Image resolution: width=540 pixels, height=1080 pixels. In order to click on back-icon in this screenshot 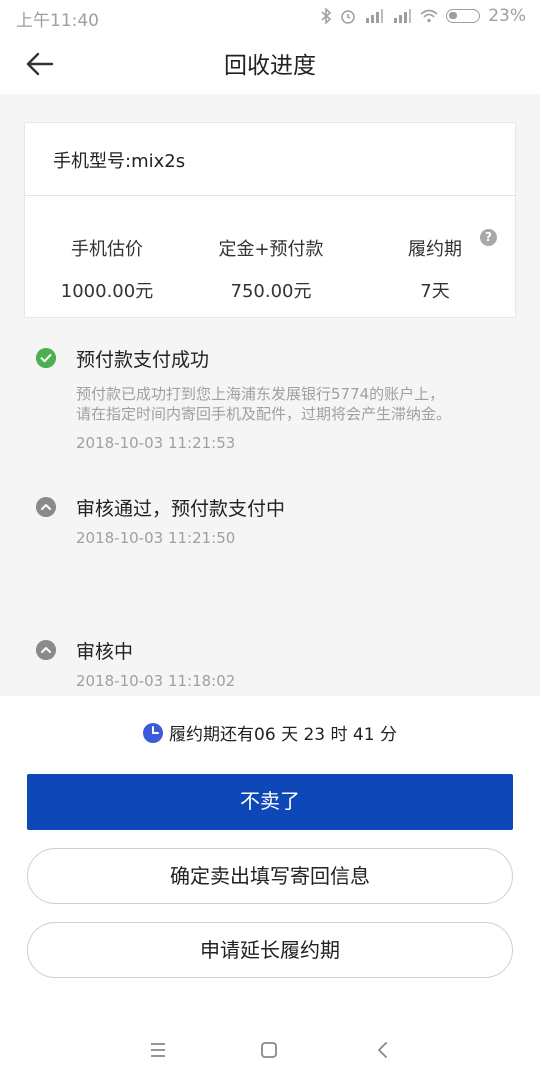, I will do `click(383, 1050)`.